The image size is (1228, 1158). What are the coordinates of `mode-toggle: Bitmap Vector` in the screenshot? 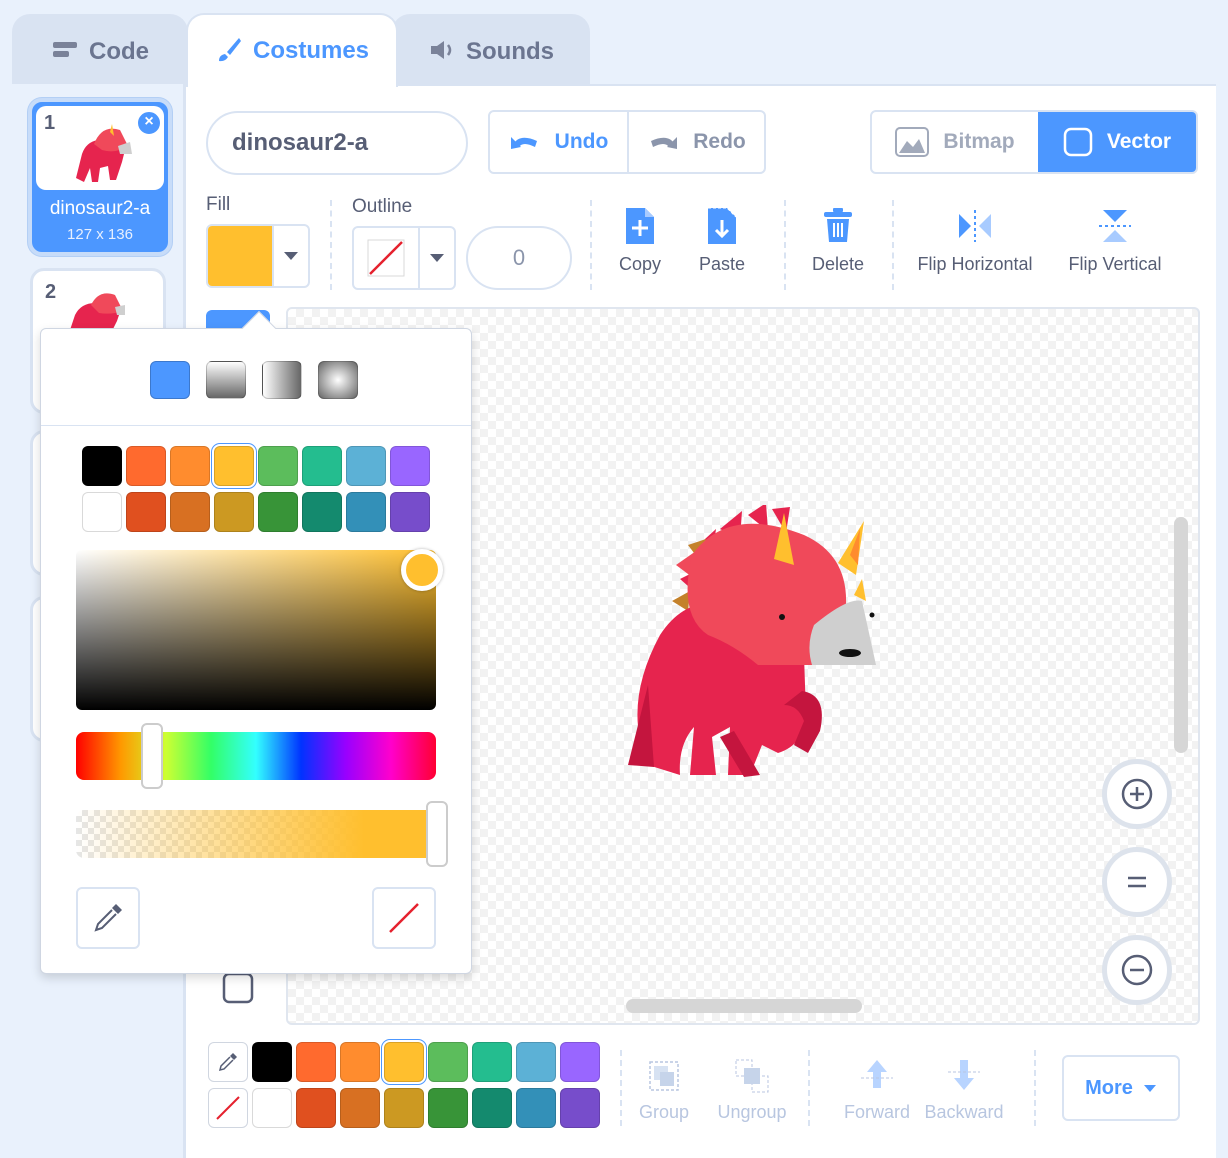 It's located at (1034, 142).